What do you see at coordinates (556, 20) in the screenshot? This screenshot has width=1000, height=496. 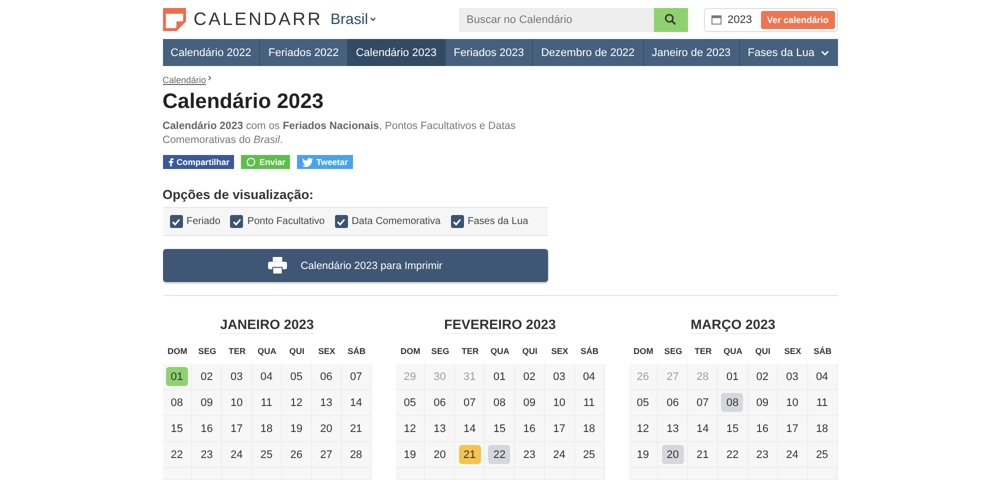 I see `search-field: Buscar no Calendário` at bounding box center [556, 20].